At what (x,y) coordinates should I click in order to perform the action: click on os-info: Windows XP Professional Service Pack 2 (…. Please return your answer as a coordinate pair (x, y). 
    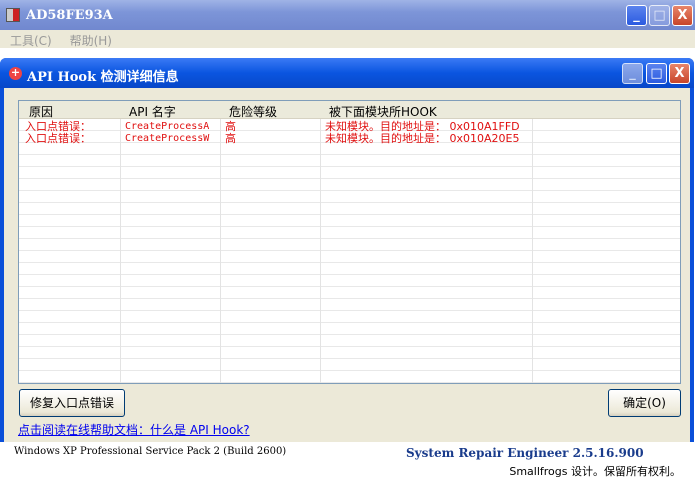
    Looking at the image, I should click on (150, 451).